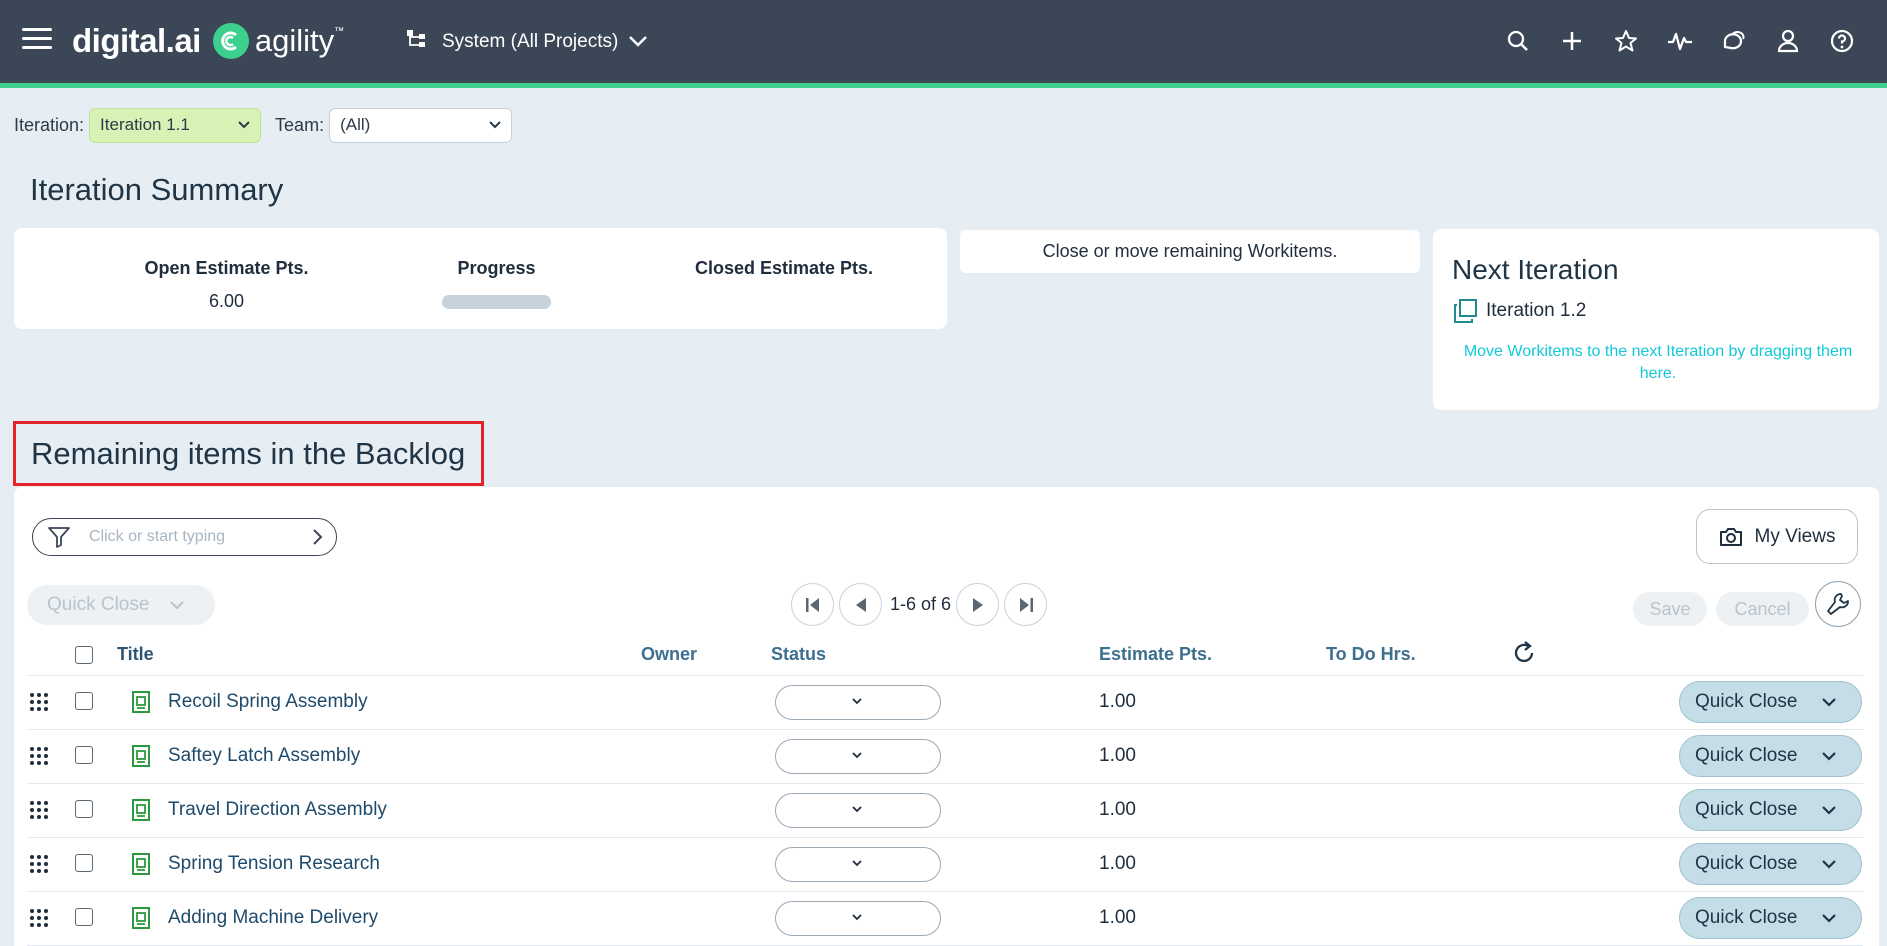  I want to click on save-button: Save, so click(1670, 609).